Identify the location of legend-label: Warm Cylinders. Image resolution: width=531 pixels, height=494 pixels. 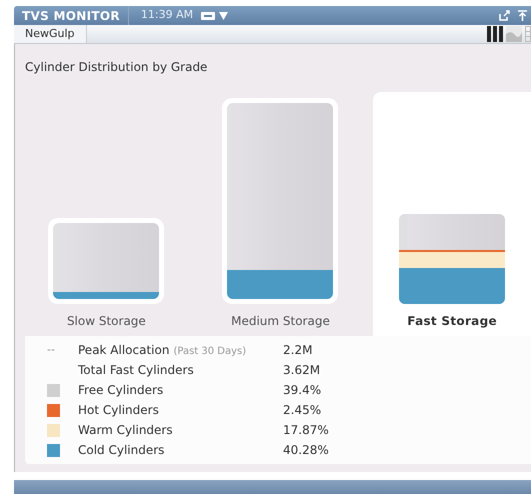
(125, 431).